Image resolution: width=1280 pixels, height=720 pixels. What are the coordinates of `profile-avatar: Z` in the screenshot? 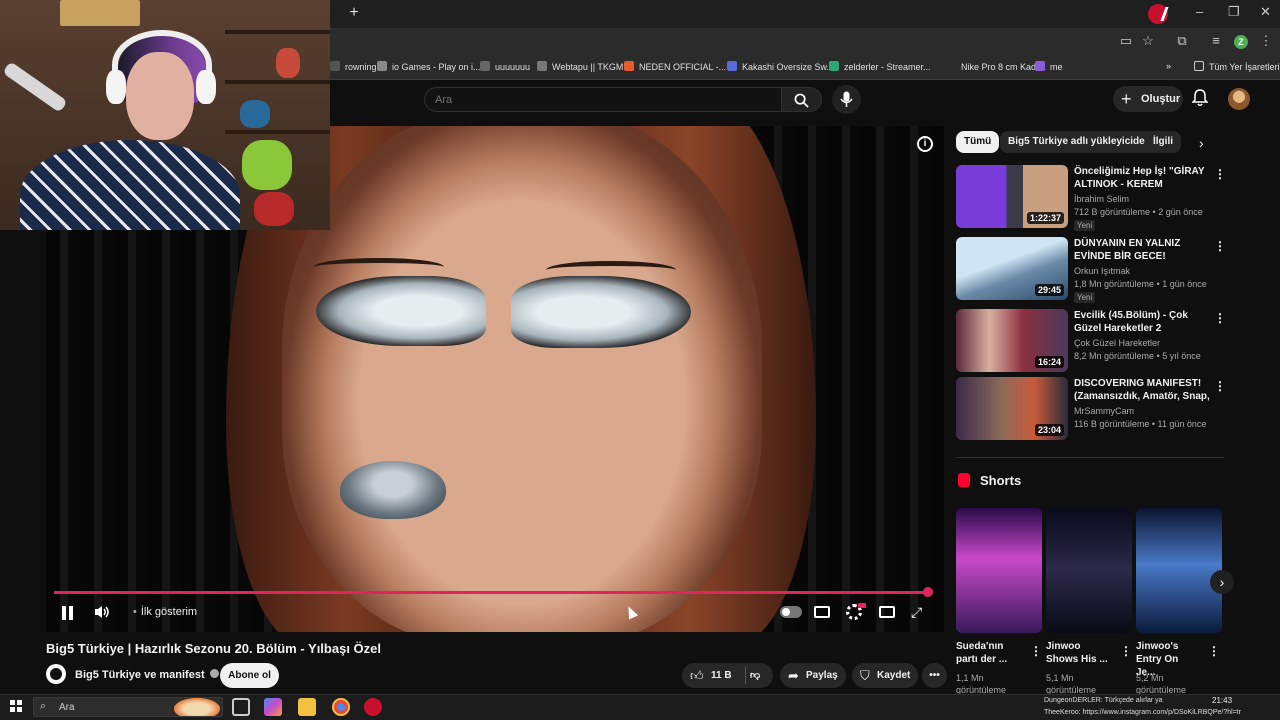 It's located at (1241, 42).